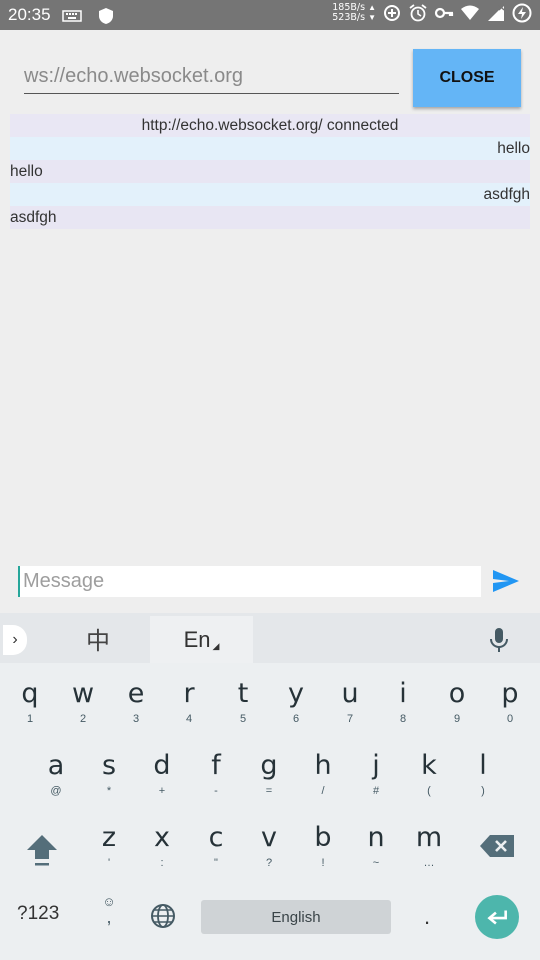 The height and width of the screenshot is (960, 540). What do you see at coordinates (270, 148) in the screenshot?
I see `message-sent: hello` at bounding box center [270, 148].